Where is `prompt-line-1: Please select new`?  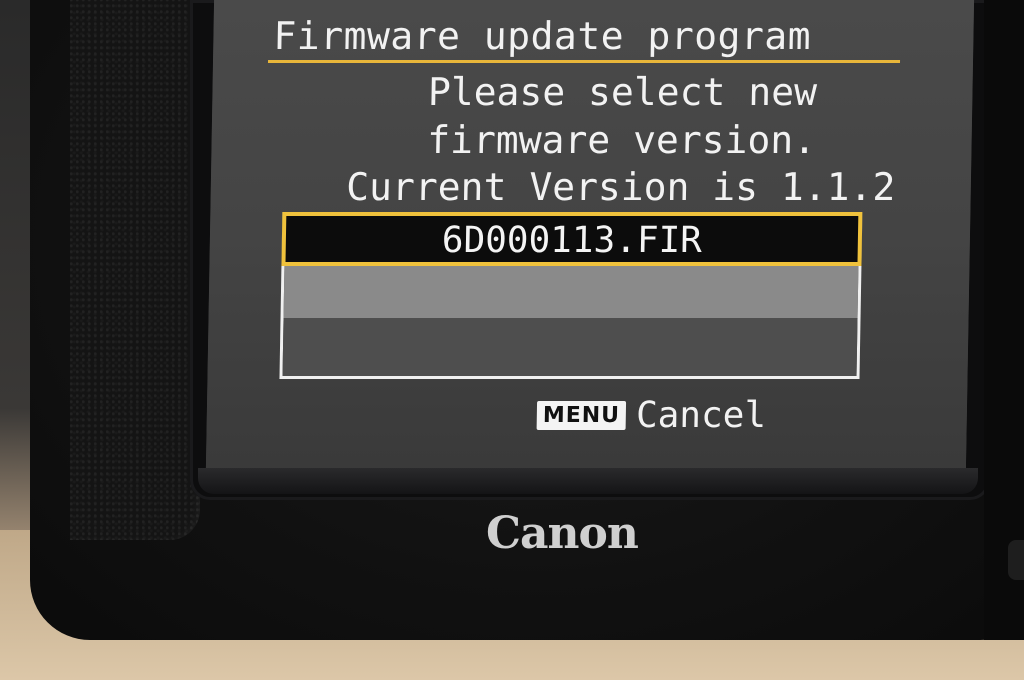
prompt-line-1: Please select new is located at coordinates (622, 92).